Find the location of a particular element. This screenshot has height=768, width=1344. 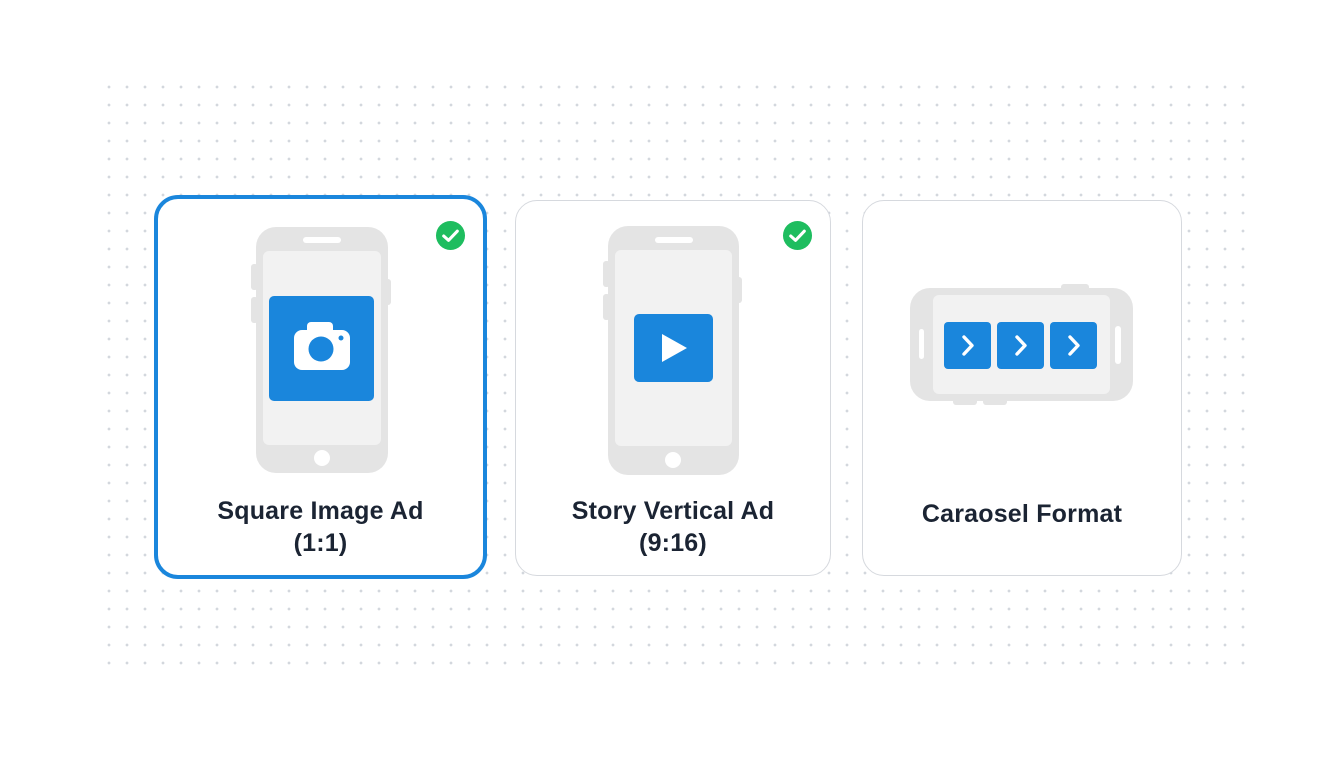

card-title-line2: (9:16) is located at coordinates (673, 543).